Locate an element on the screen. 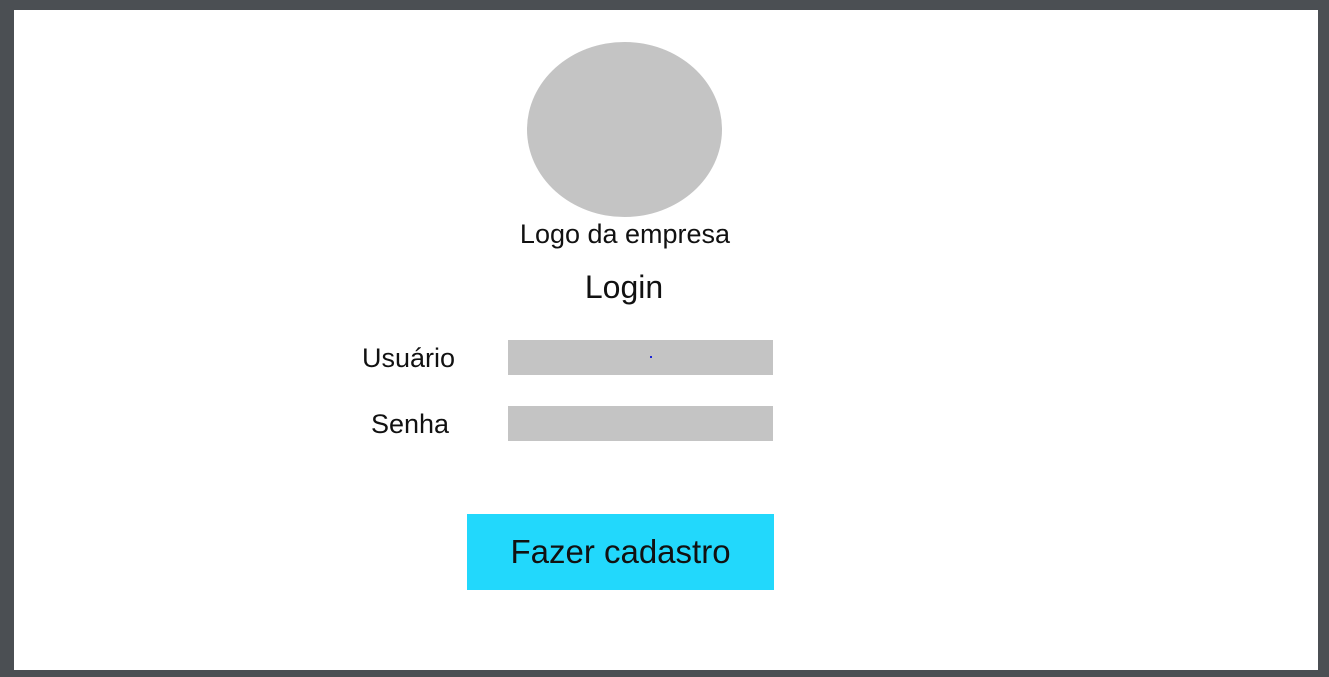 The image size is (1329, 677). logo-caption: Logo da empresa is located at coordinates (625, 234).